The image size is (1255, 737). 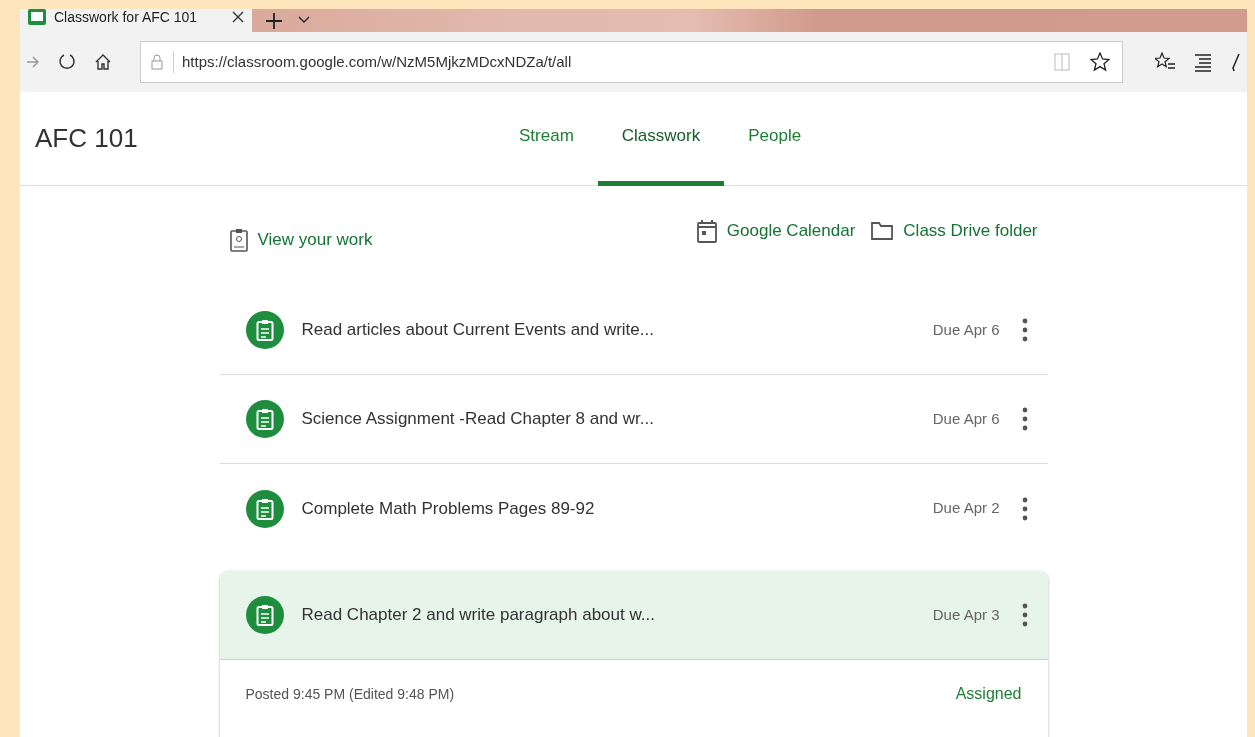 What do you see at coordinates (1203, 62) in the screenshot?
I see `list-icon` at bounding box center [1203, 62].